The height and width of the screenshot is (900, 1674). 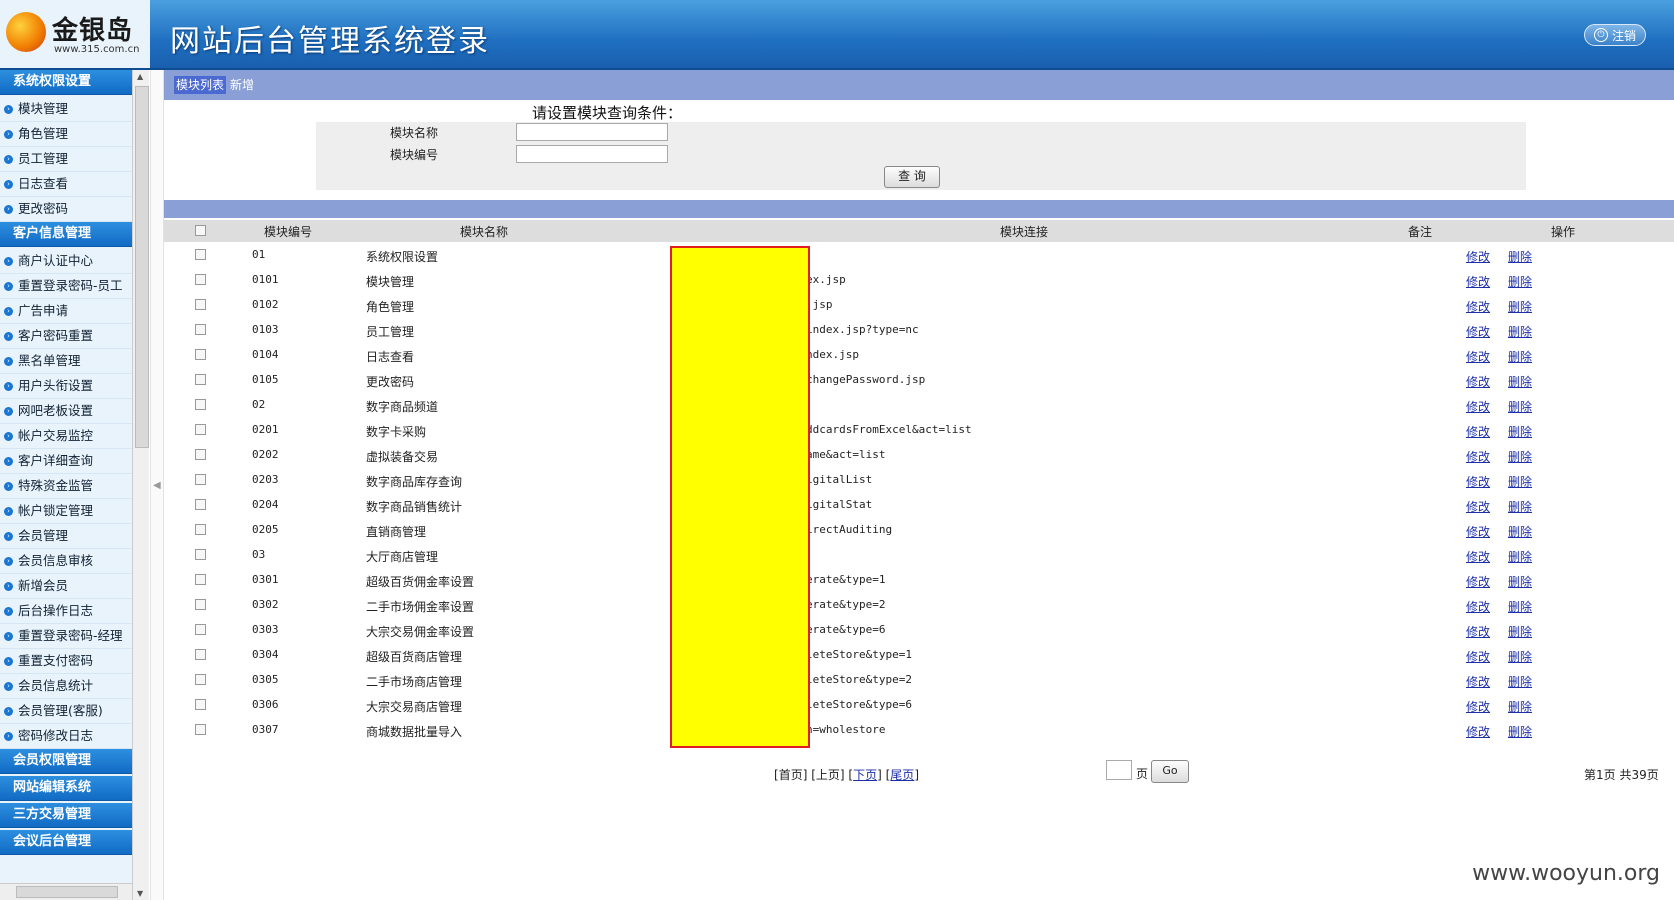 What do you see at coordinates (828, 775) in the screenshot?
I see `pager-prev: 上页` at bounding box center [828, 775].